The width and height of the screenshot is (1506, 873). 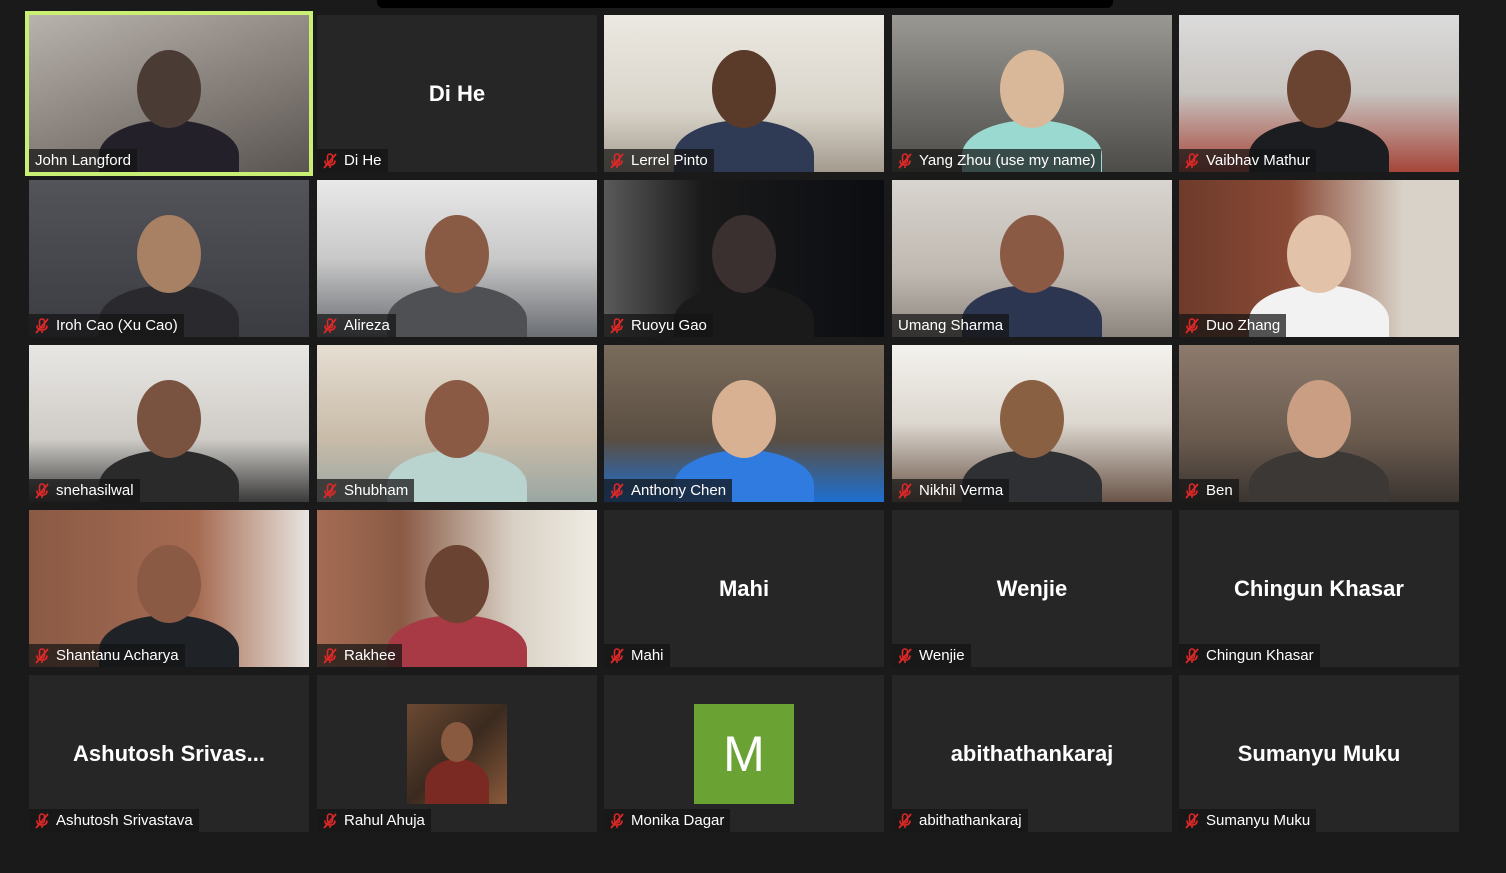 I want to click on participant-name-label: Anthony Chen, so click(x=668, y=490).